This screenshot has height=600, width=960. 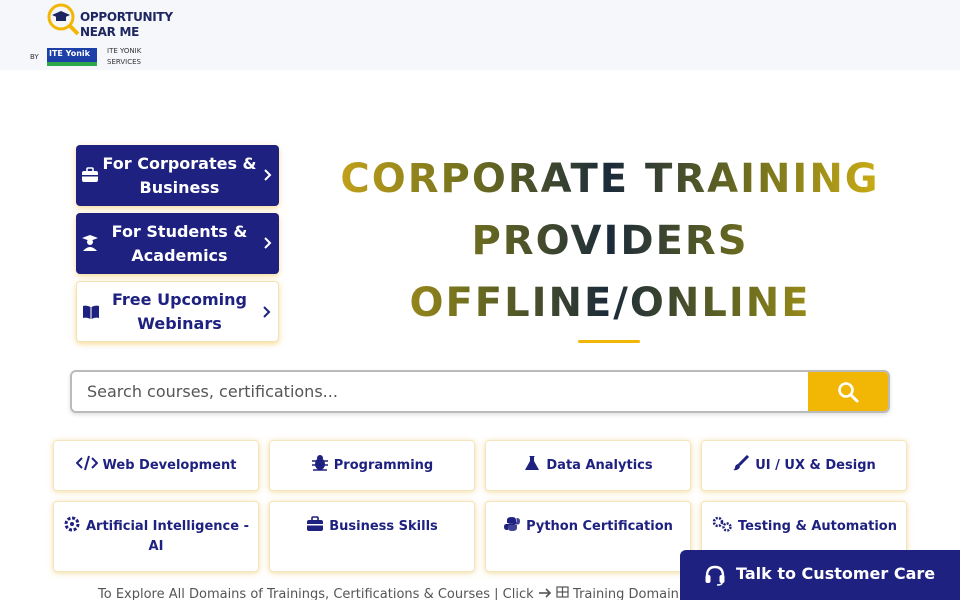 What do you see at coordinates (72, 57) in the screenshot?
I see `brand-badge: ITE Yonik` at bounding box center [72, 57].